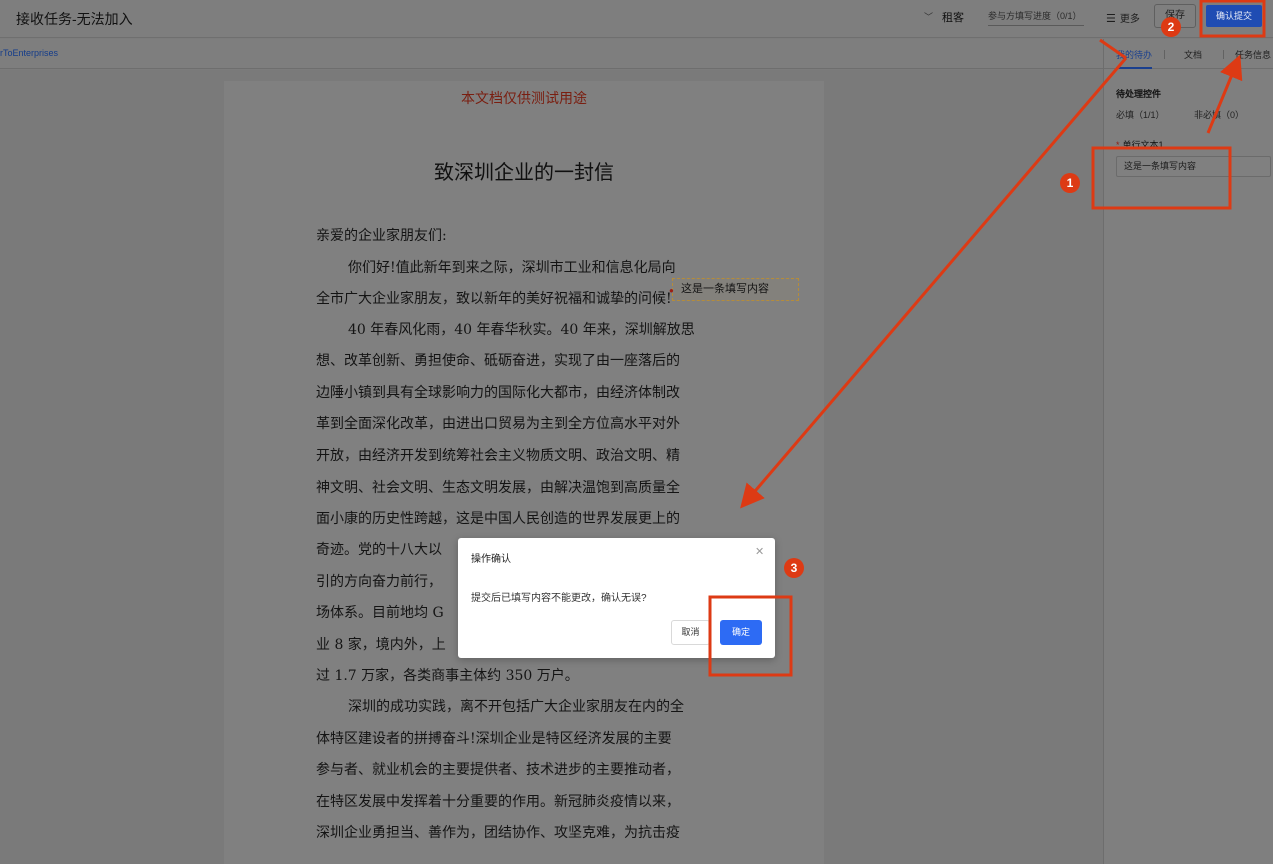 This screenshot has width=1273, height=864. Describe the element at coordinates (1129, 19) in the screenshot. I see `more-label: 更多` at that location.